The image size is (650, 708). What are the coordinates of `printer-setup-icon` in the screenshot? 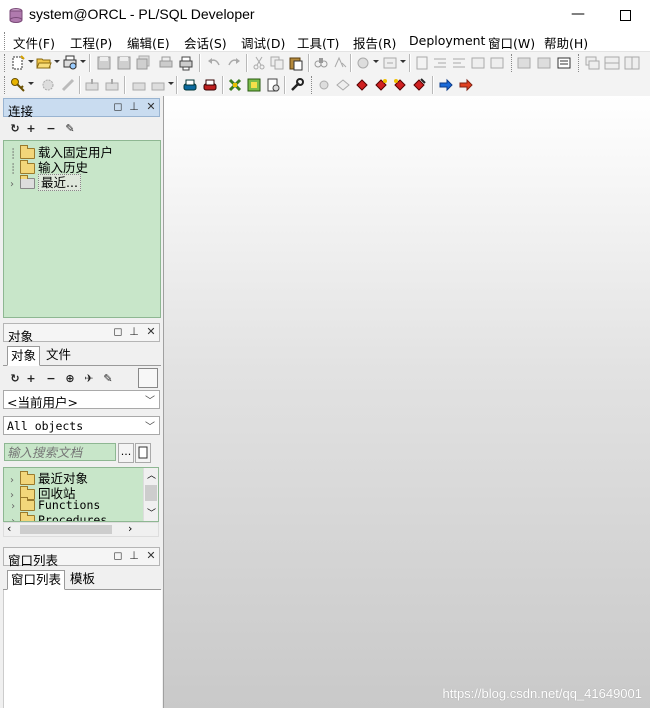 It's located at (186, 63).